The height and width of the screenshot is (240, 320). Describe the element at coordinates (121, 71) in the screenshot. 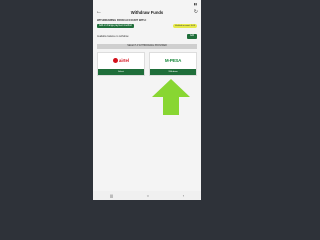

I see `airtel-select-button: Select` at that location.